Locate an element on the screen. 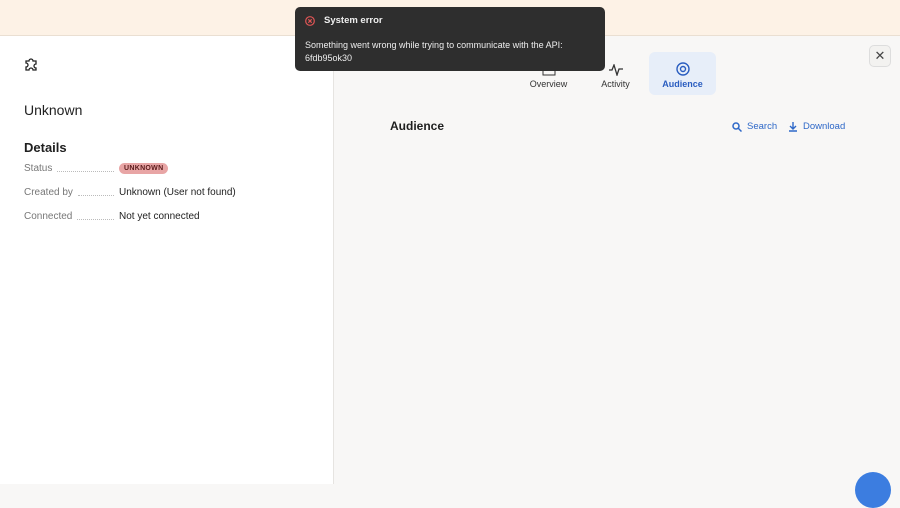 Image resolution: width=900 pixels, height=508 pixels. detail-row-status: Status UNKNOWN is located at coordinates (96, 168).